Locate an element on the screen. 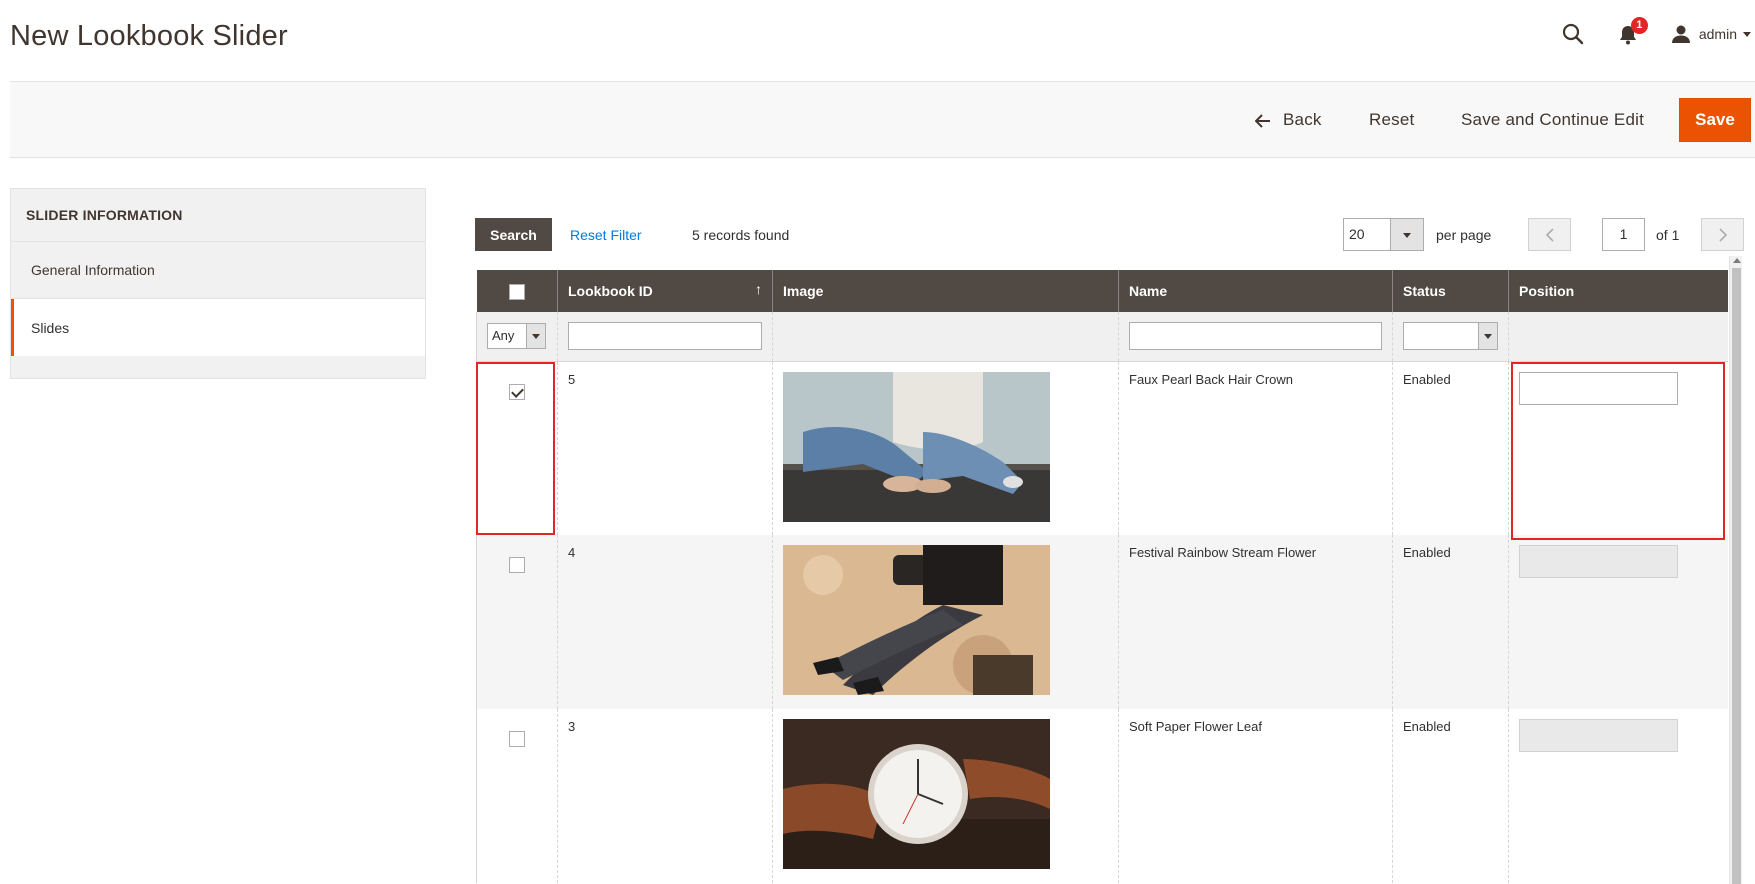  select-all-checkbox is located at coordinates (516, 291).